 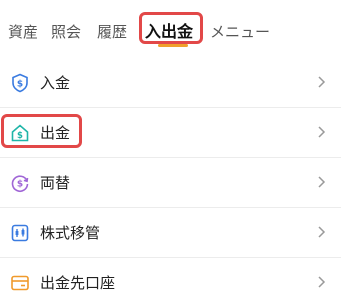 I want to click on stock-transfer-icon, so click(x=20, y=233).